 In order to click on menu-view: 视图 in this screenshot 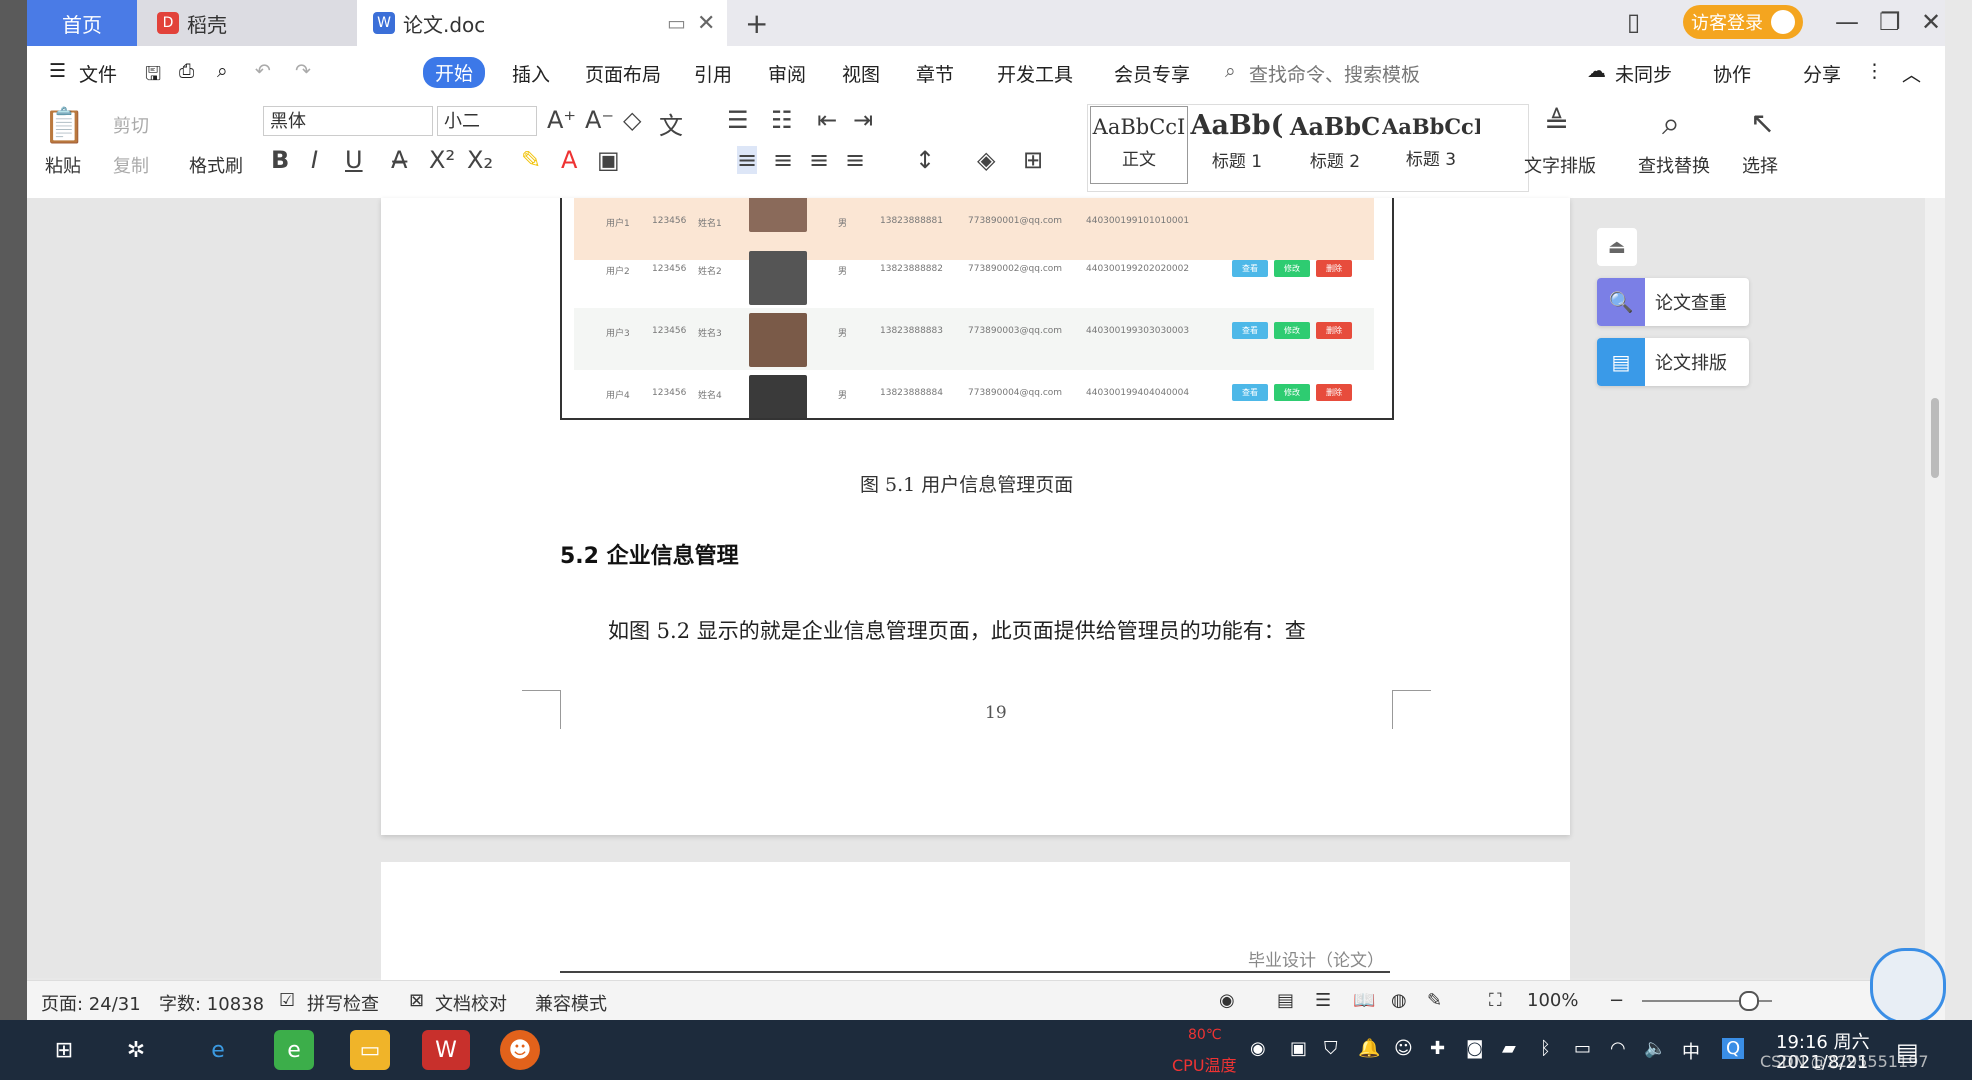, I will do `click(861, 73)`.